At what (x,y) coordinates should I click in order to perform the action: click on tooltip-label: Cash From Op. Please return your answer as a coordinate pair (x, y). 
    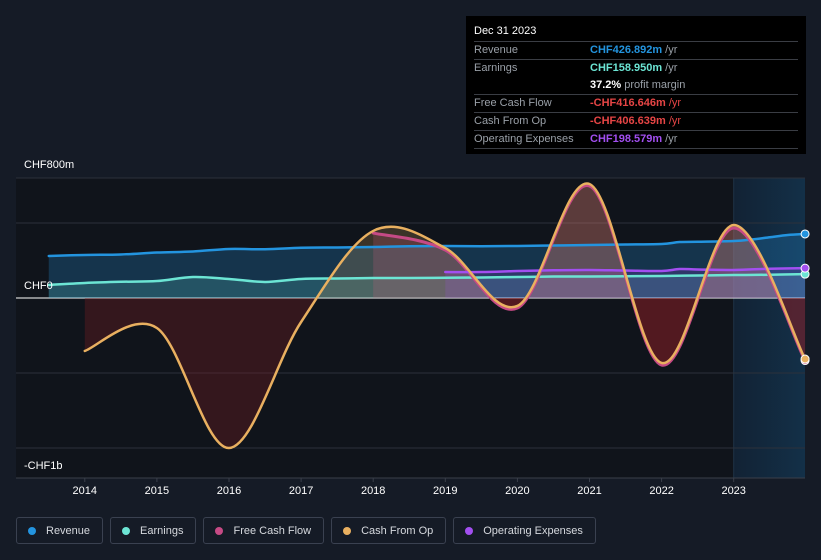
    Looking at the image, I should click on (510, 121).